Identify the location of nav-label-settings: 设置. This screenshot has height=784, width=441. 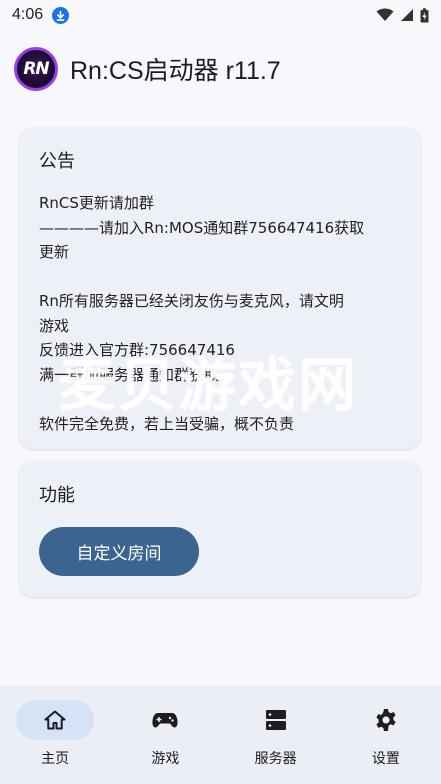
(385, 759).